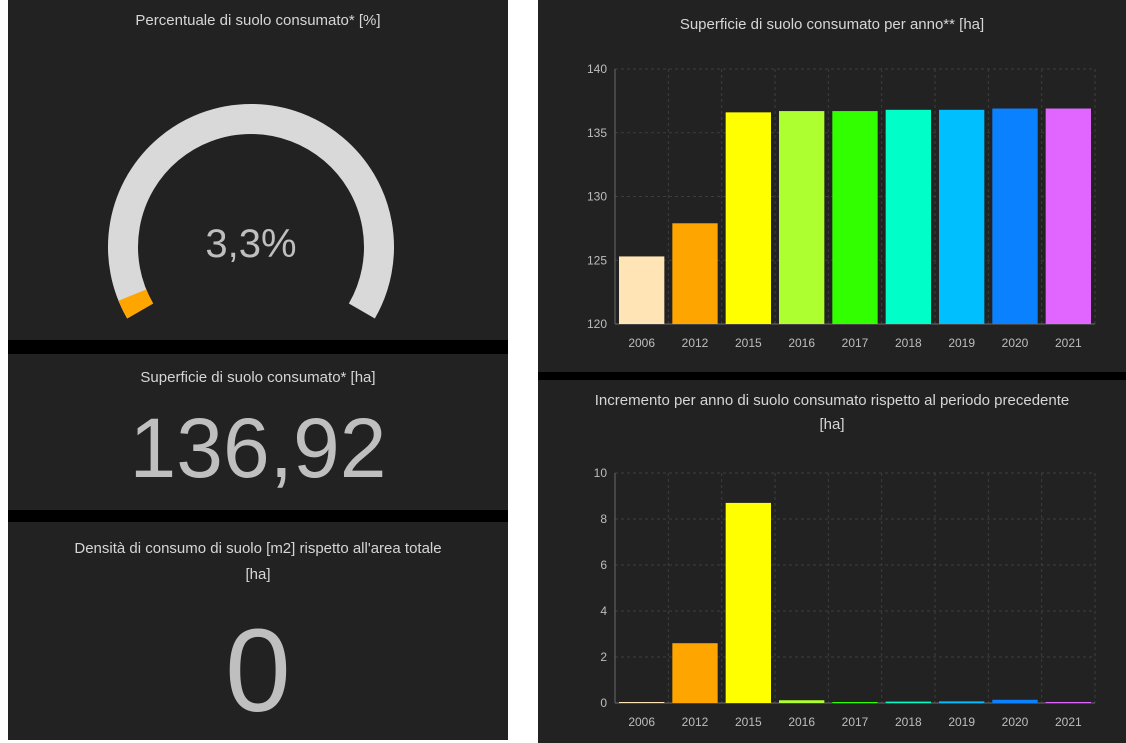  What do you see at coordinates (258, 448) in the screenshot?
I see `surface-value: 136,92` at bounding box center [258, 448].